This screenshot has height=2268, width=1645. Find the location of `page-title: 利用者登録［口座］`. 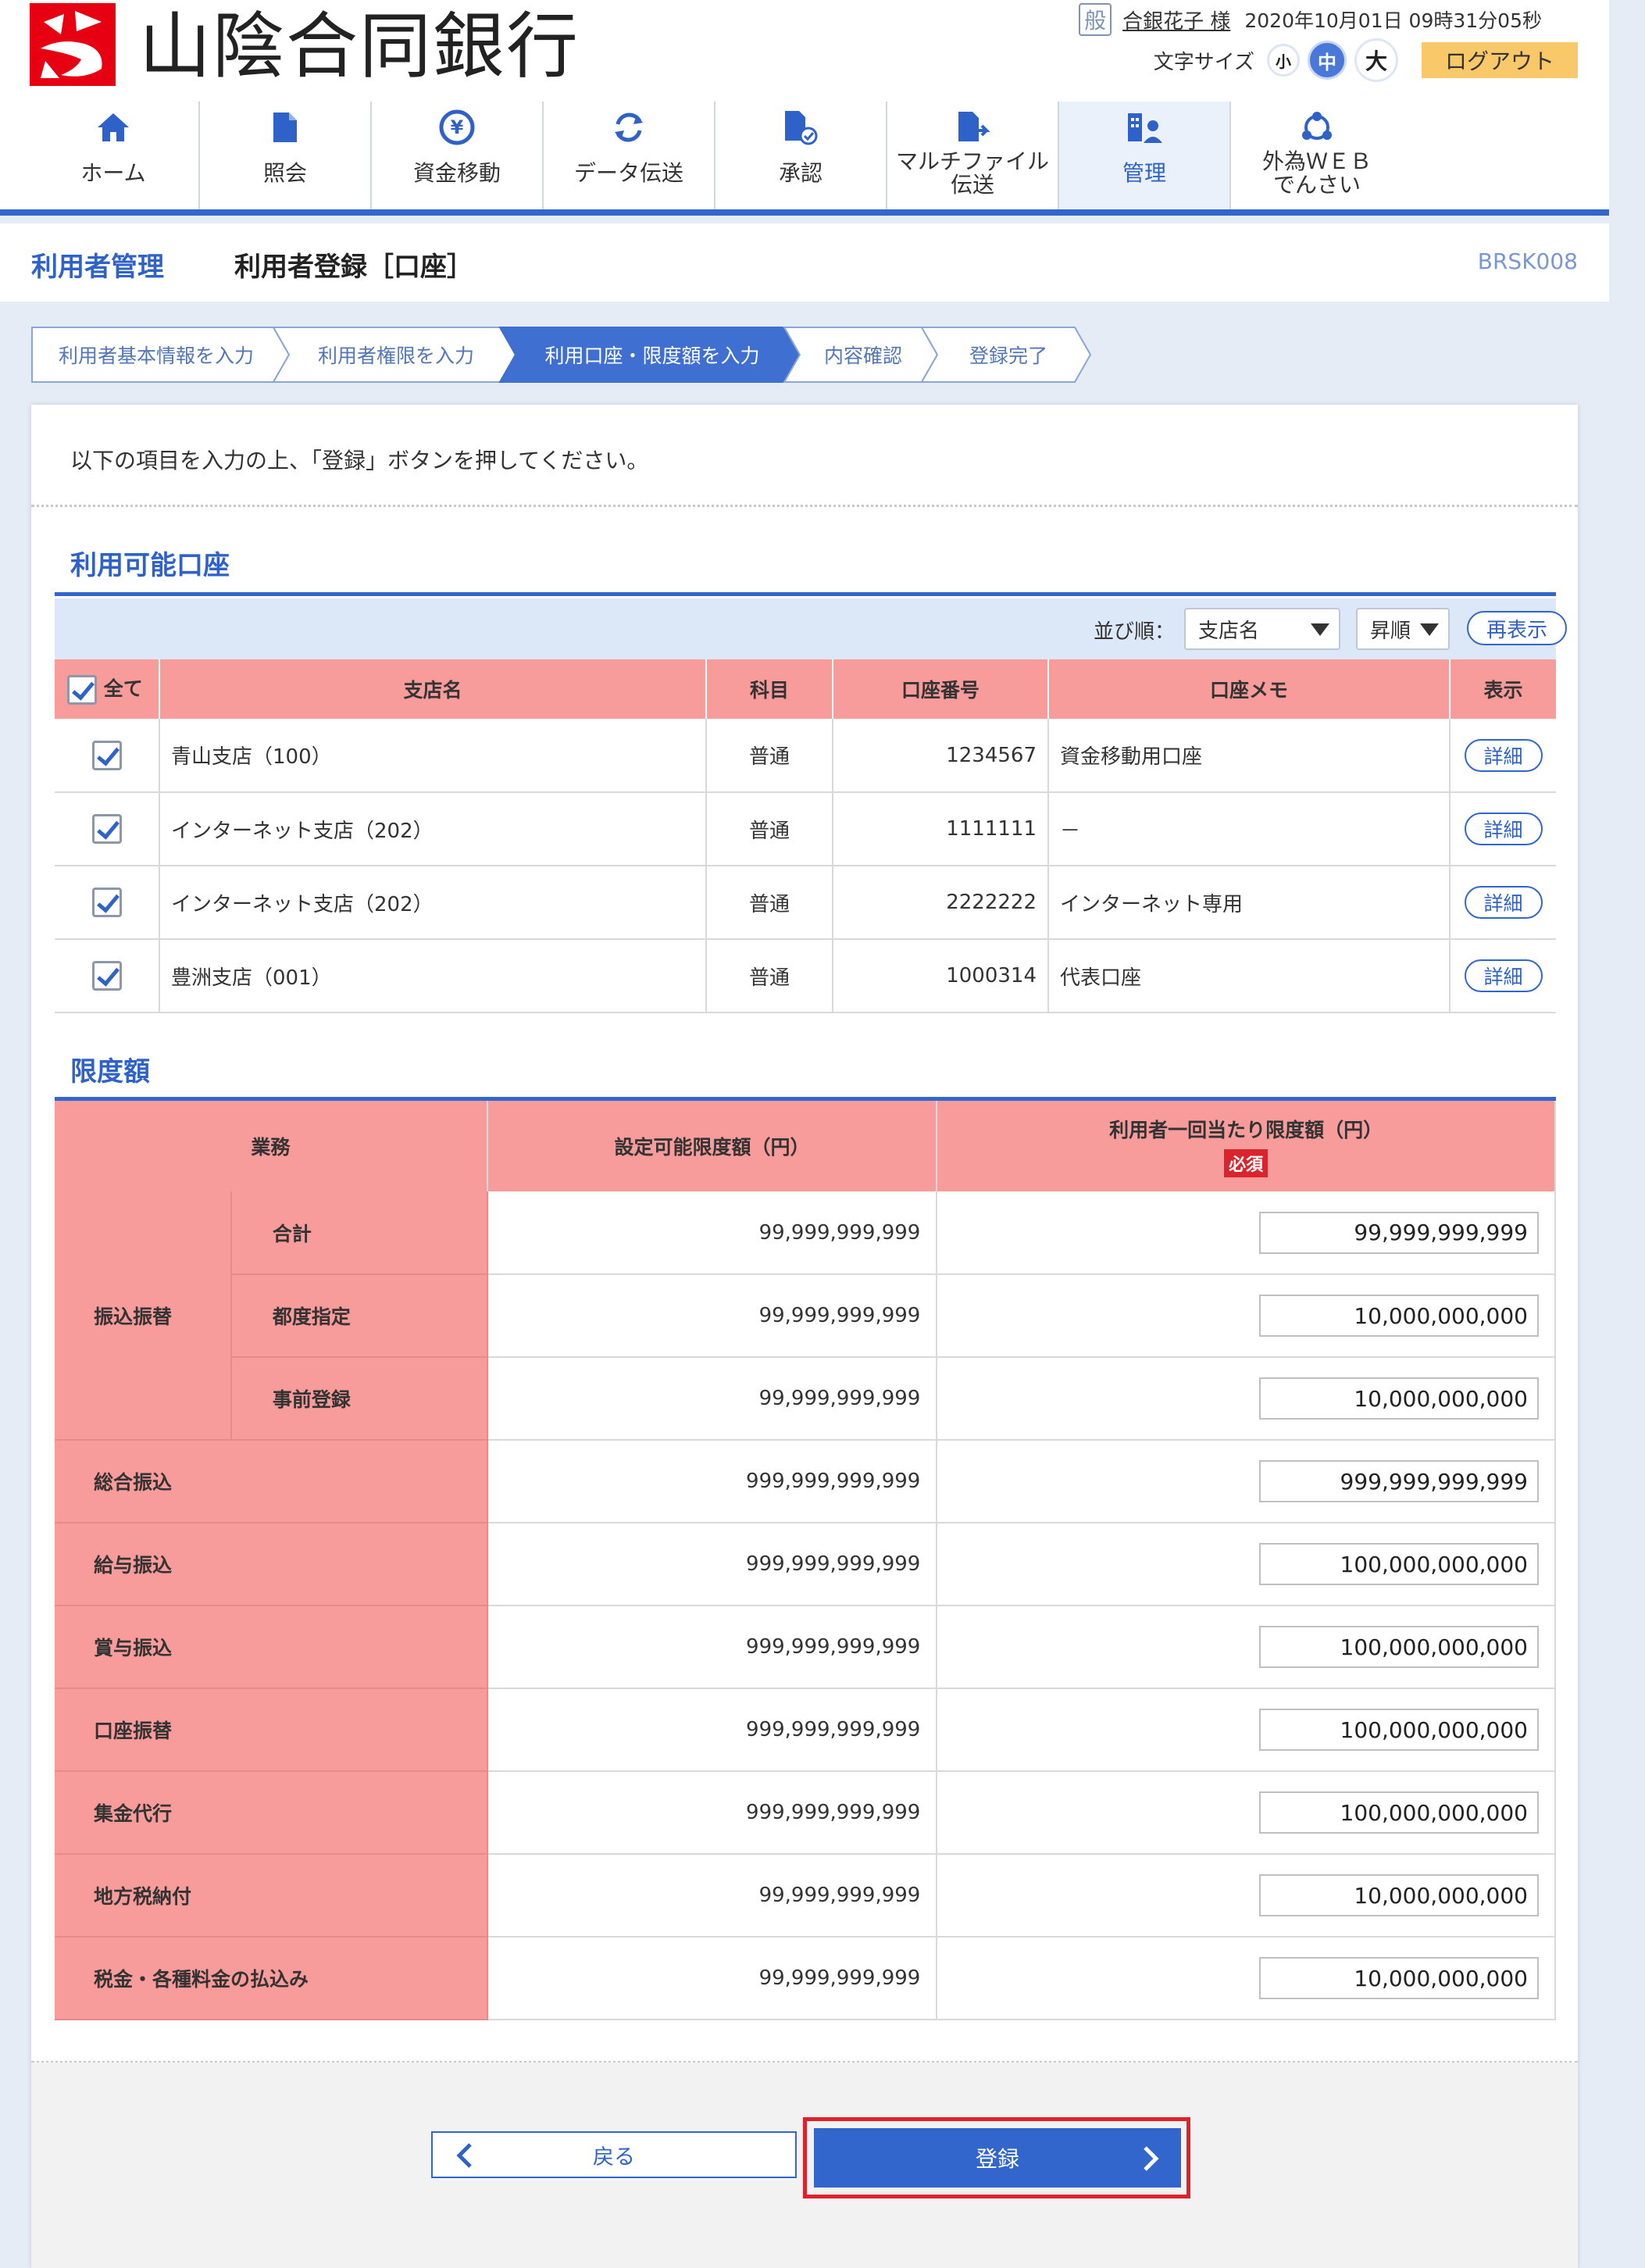

page-title: 利用者登録［口座］ is located at coordinates (353, 267).